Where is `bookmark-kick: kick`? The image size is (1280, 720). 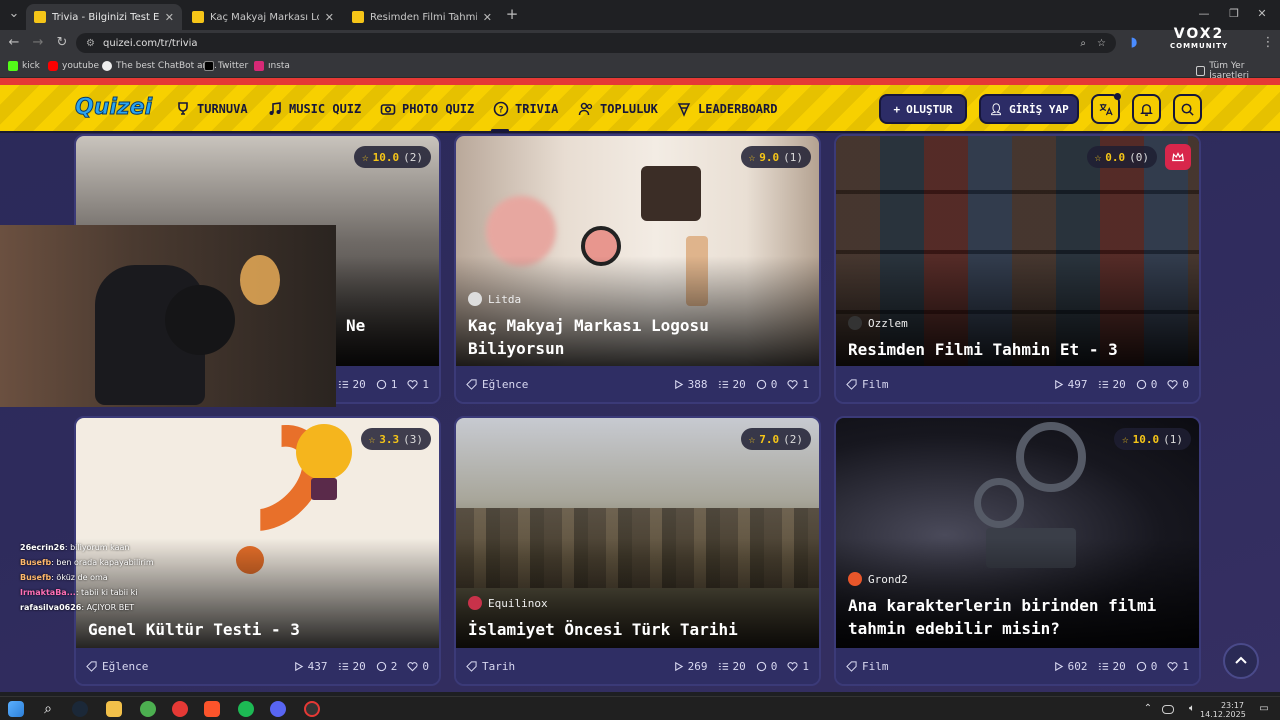
bookmark-kick: kick is located at coordinates (24, 66).